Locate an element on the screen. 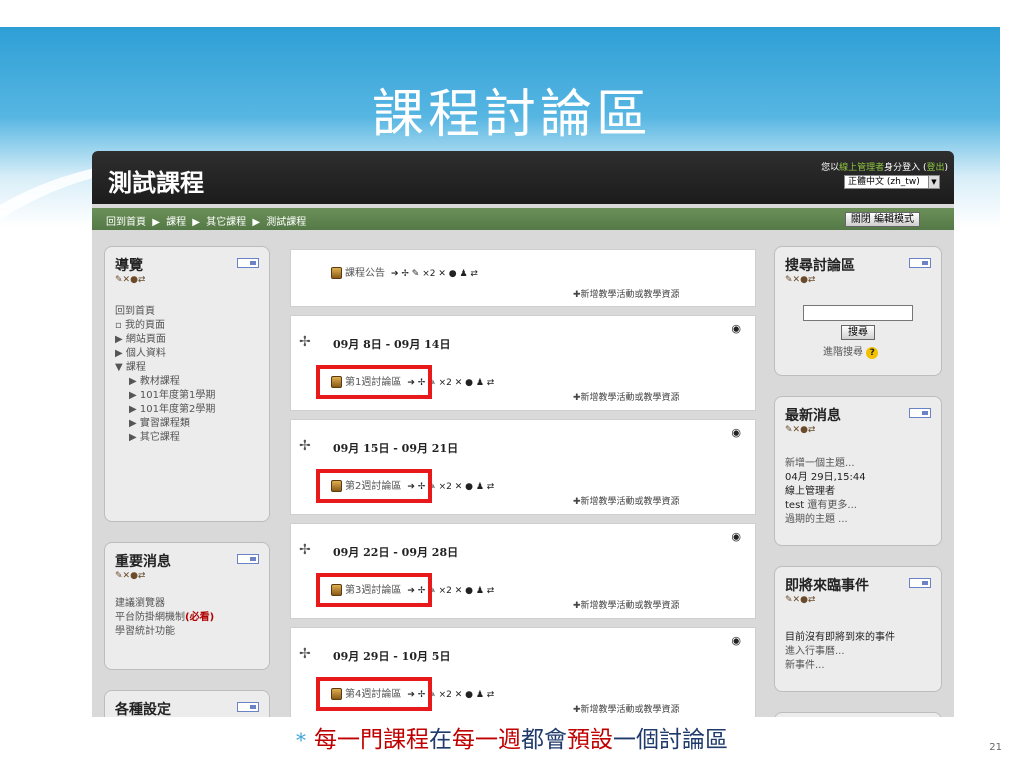 Image resolution: width=1024 pixels, height=768 pixels. nav-item-course-category: ▶ 實習課程類 is located at coordinates (165, 424).